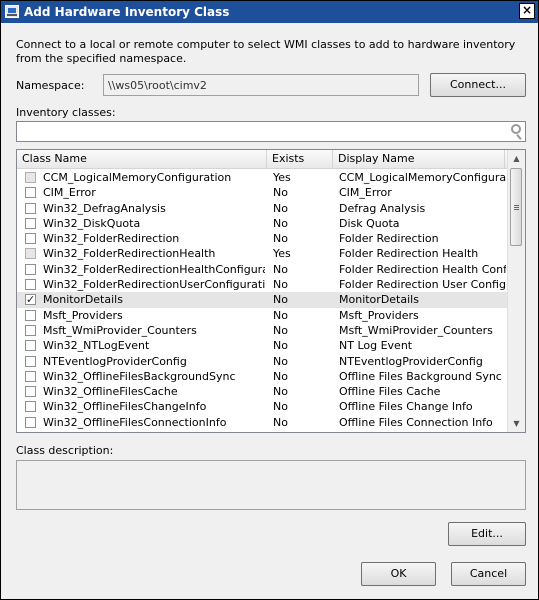 The width and height of the screenshot is (539, 600). Describe the element at coordinates (271, 485) in the screenshot. I see `class-description-box` at that location.